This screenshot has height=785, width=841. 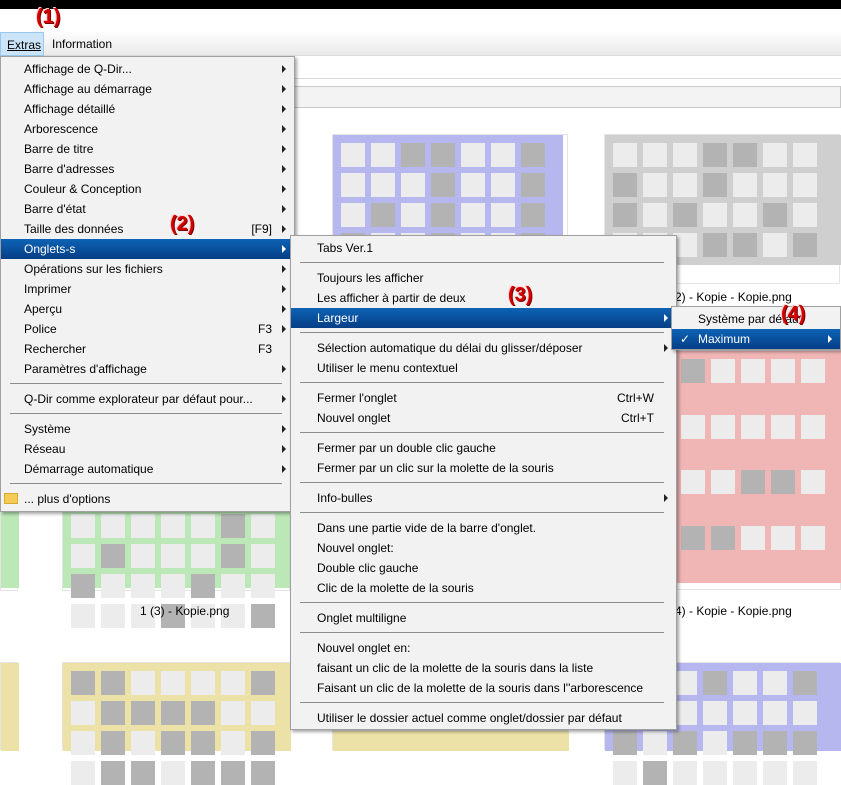 What do you see at coordinates (9, 548) in the screenshot?
I see `thumbnail-green-left` at bounding box center [9, 548].